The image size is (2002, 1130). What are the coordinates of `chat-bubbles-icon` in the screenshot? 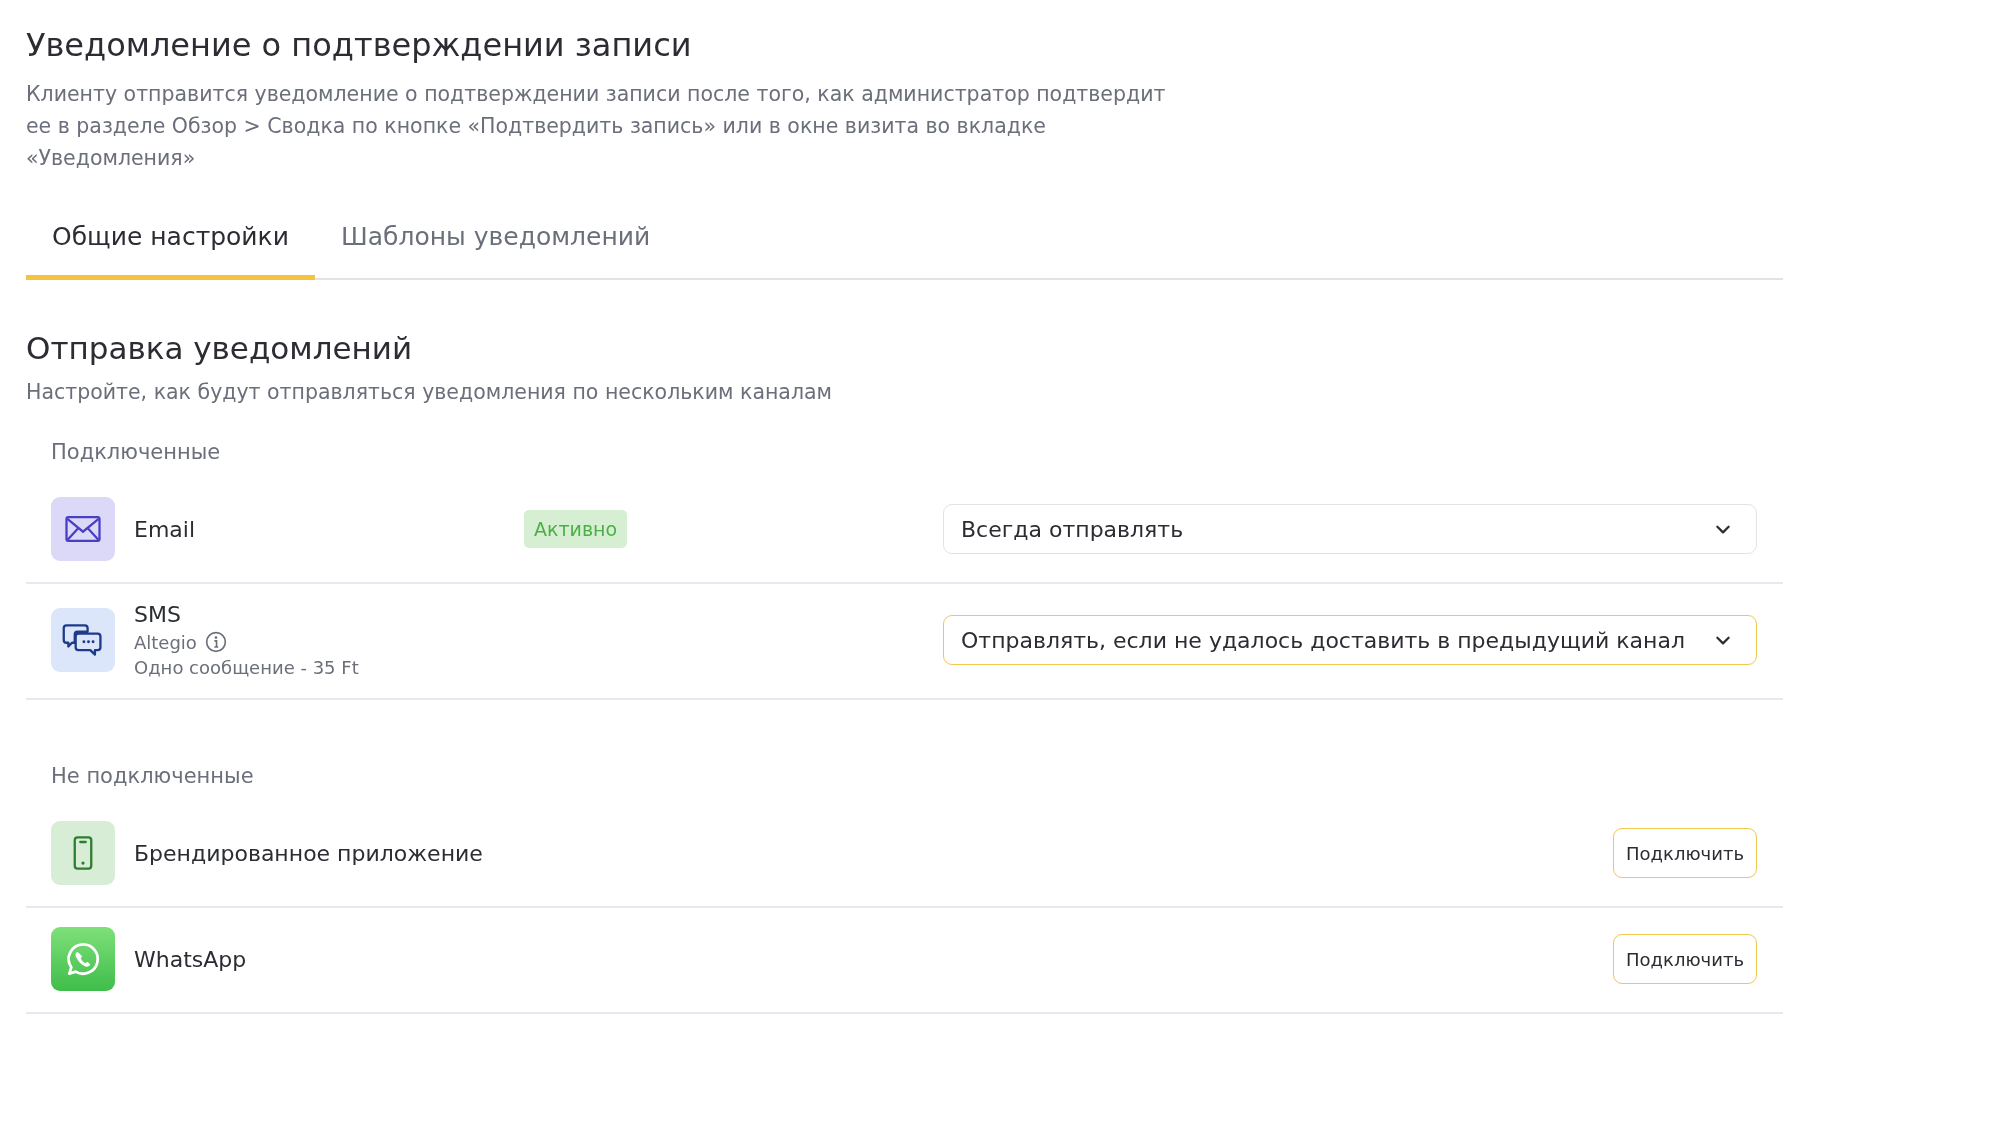 It's located at (83, 640).